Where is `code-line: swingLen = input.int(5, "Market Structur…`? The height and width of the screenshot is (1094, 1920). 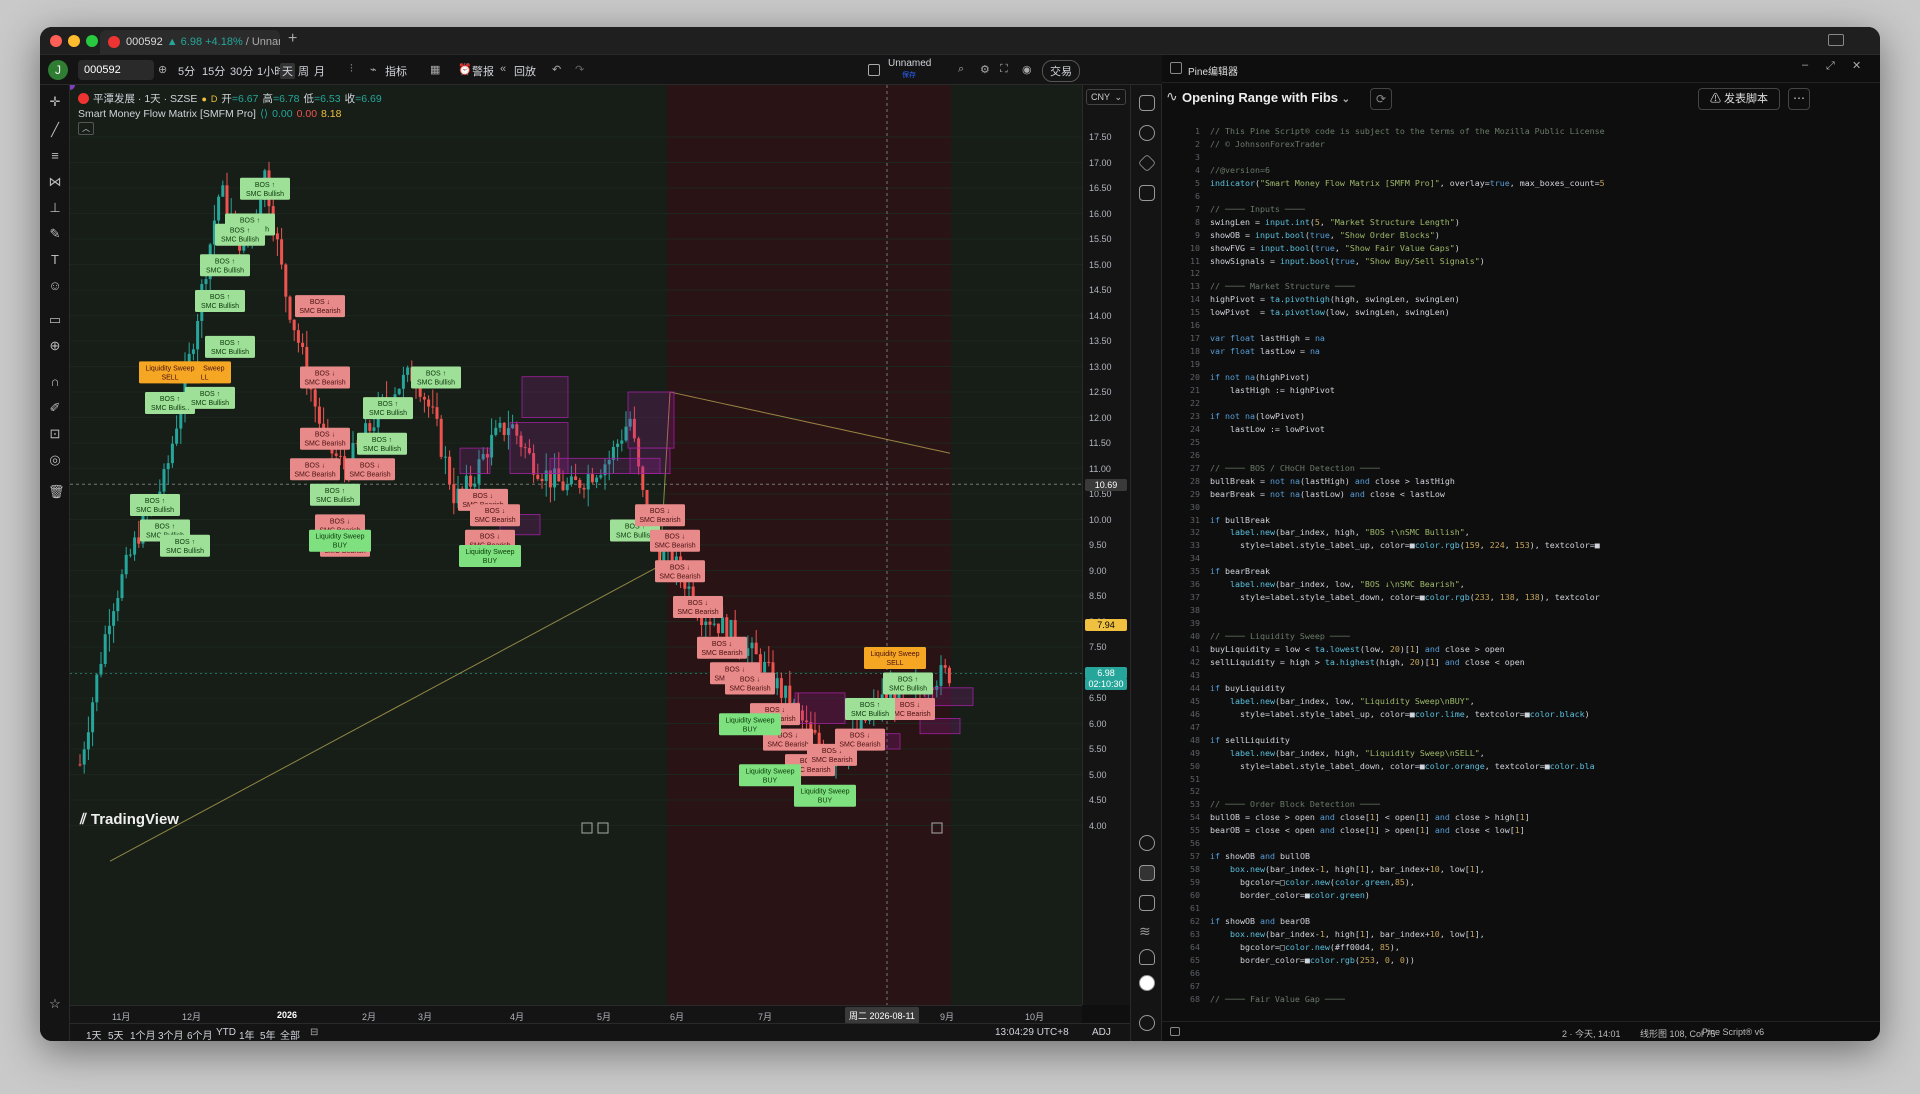
code-line: swingLen = input.int(5, "Market Structur… is located at coordinates (1335, 222).